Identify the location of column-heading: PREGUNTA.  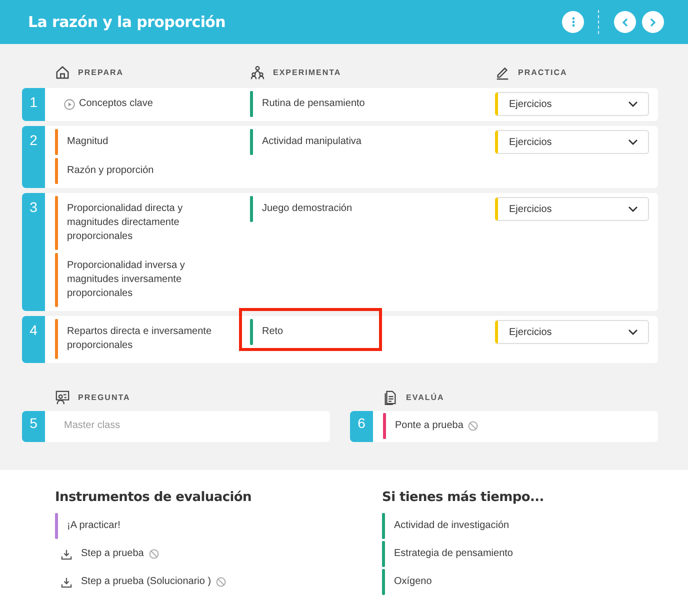
(104, 397).